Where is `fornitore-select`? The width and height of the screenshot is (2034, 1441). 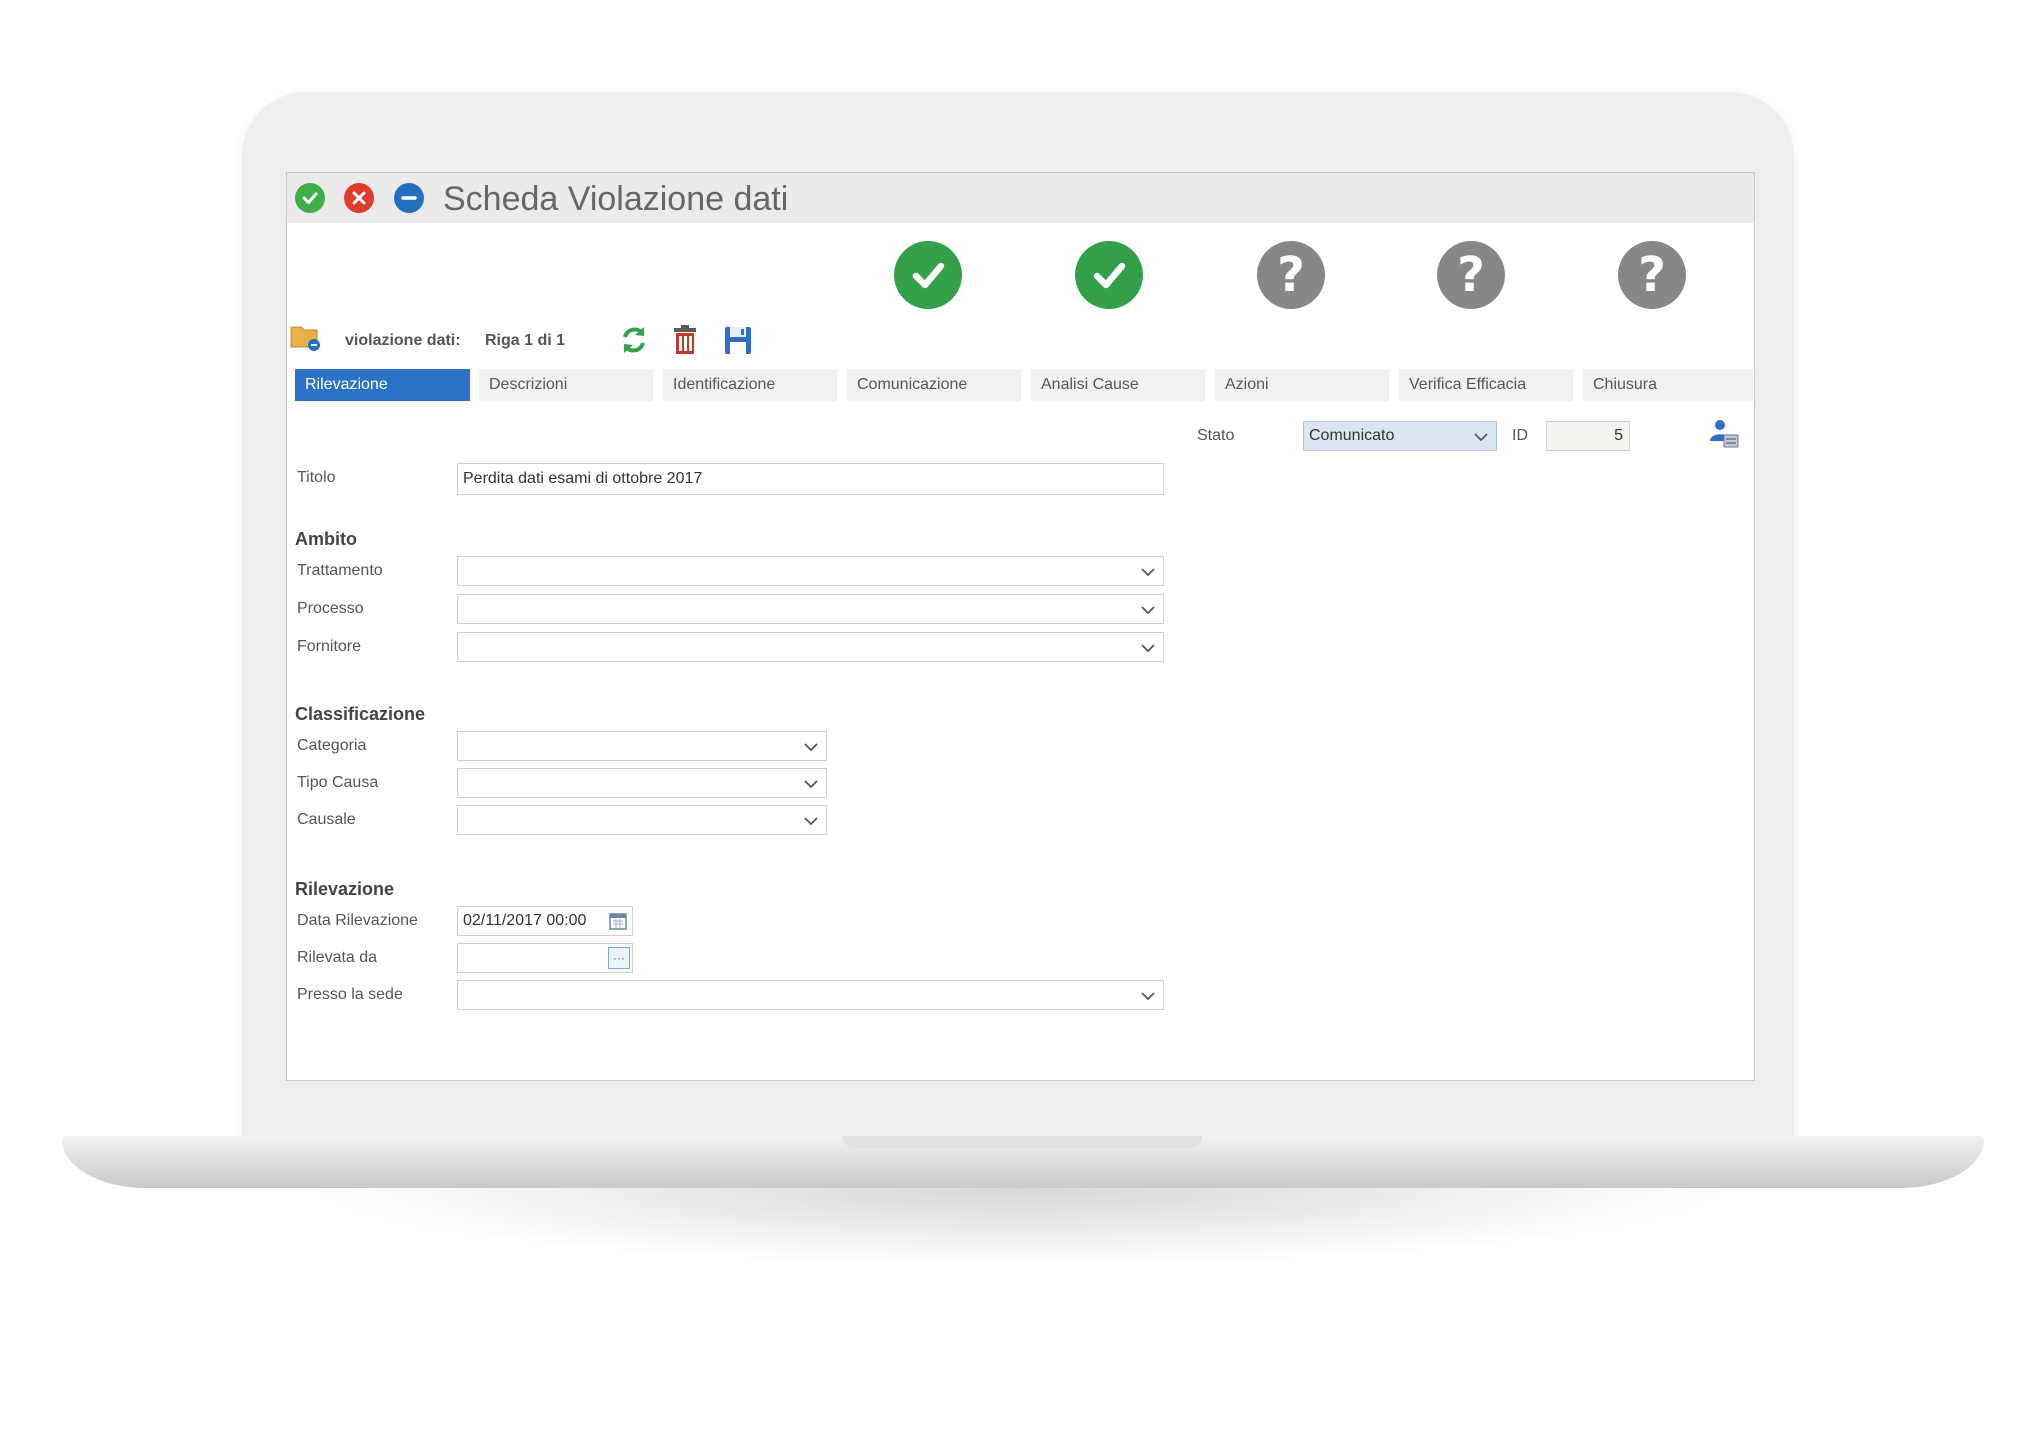 fornitore-select is located at coordinates (810, 647).